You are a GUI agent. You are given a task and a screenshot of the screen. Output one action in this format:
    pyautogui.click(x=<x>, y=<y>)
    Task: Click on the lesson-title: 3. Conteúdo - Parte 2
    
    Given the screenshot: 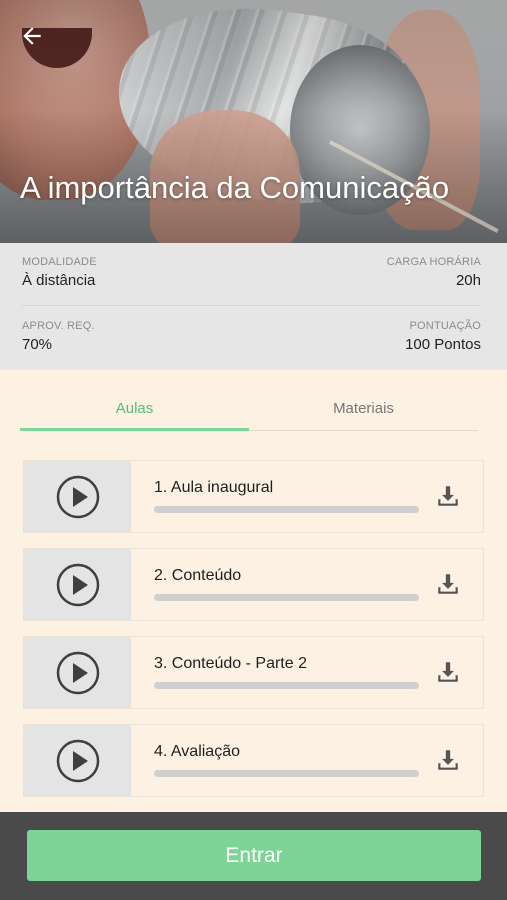 What is the action you would take?
    pyautogui.click(x=230, y=663)
    